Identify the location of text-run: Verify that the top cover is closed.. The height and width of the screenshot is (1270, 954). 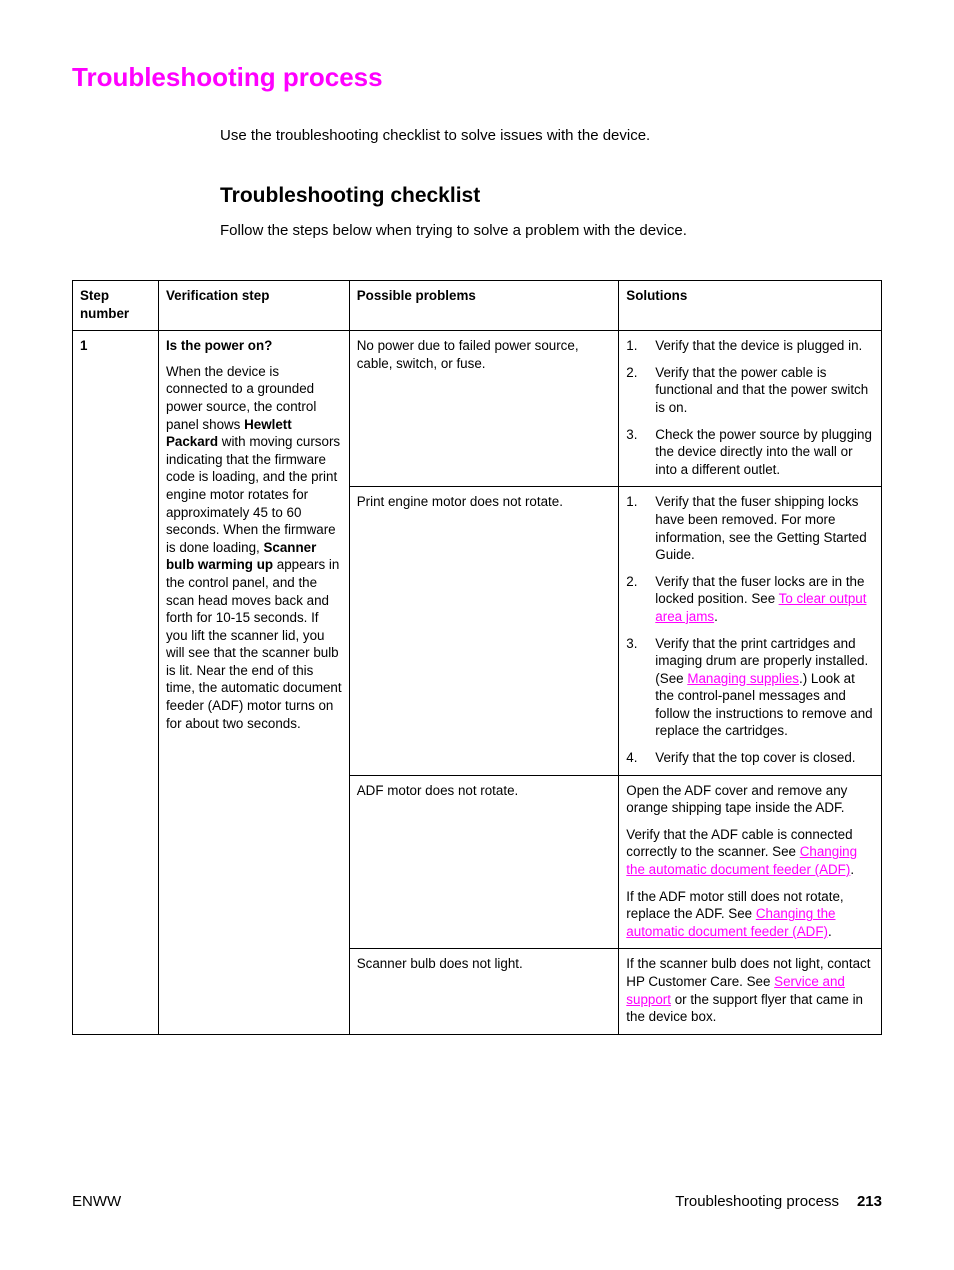
(755, 758).